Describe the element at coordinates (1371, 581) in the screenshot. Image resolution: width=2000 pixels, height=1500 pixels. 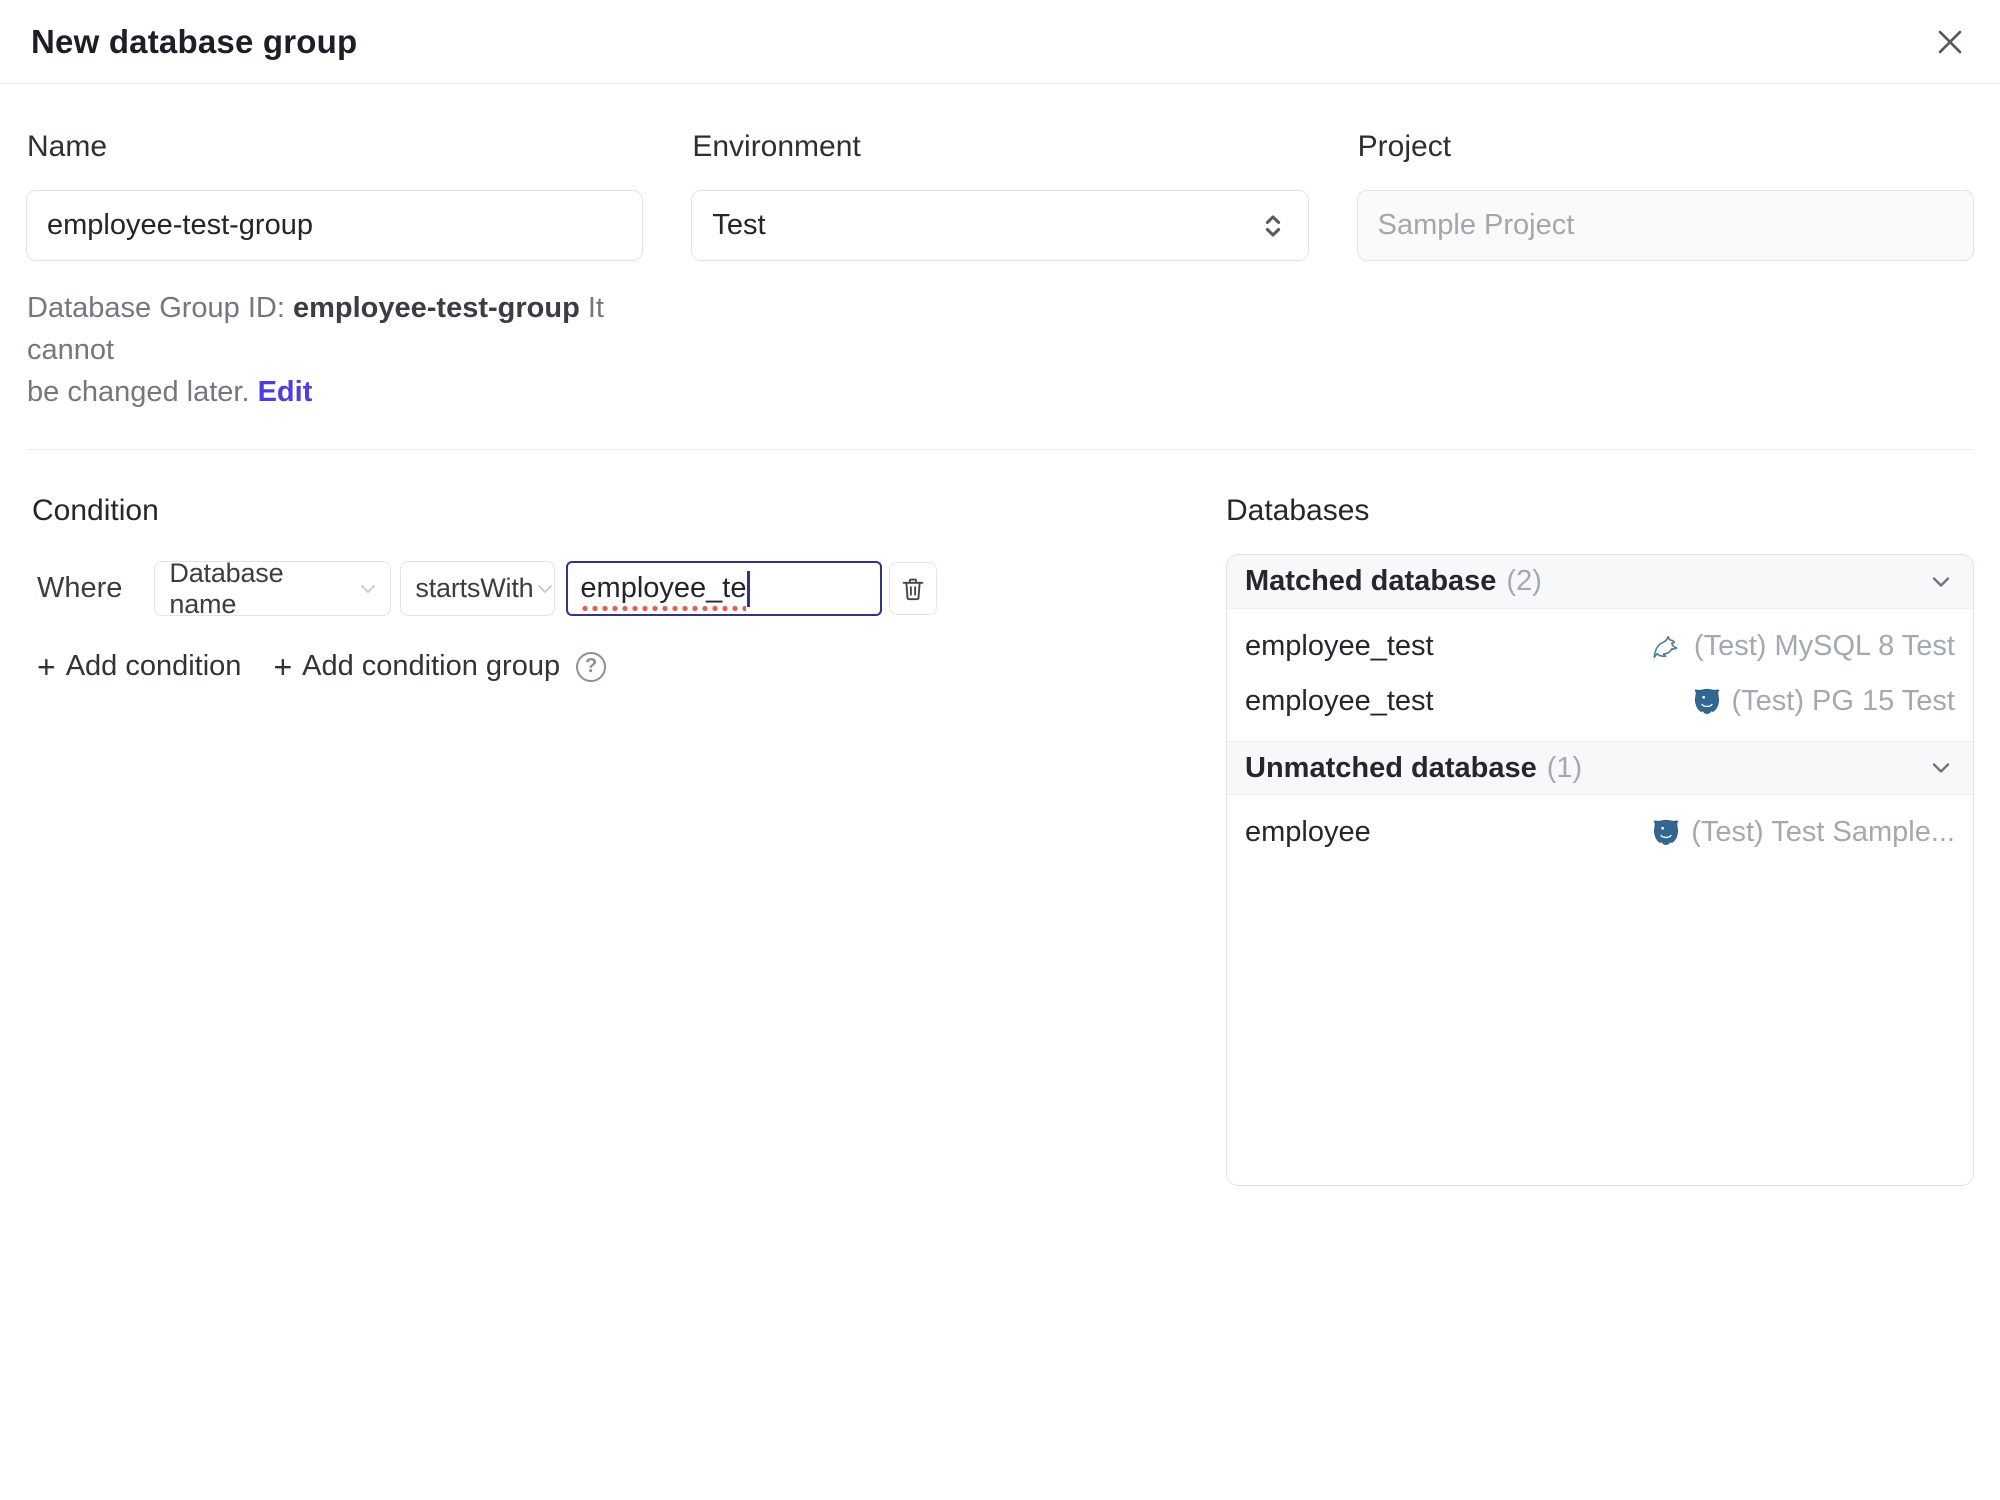
I see `matched-database-title: Matched database` at that location.